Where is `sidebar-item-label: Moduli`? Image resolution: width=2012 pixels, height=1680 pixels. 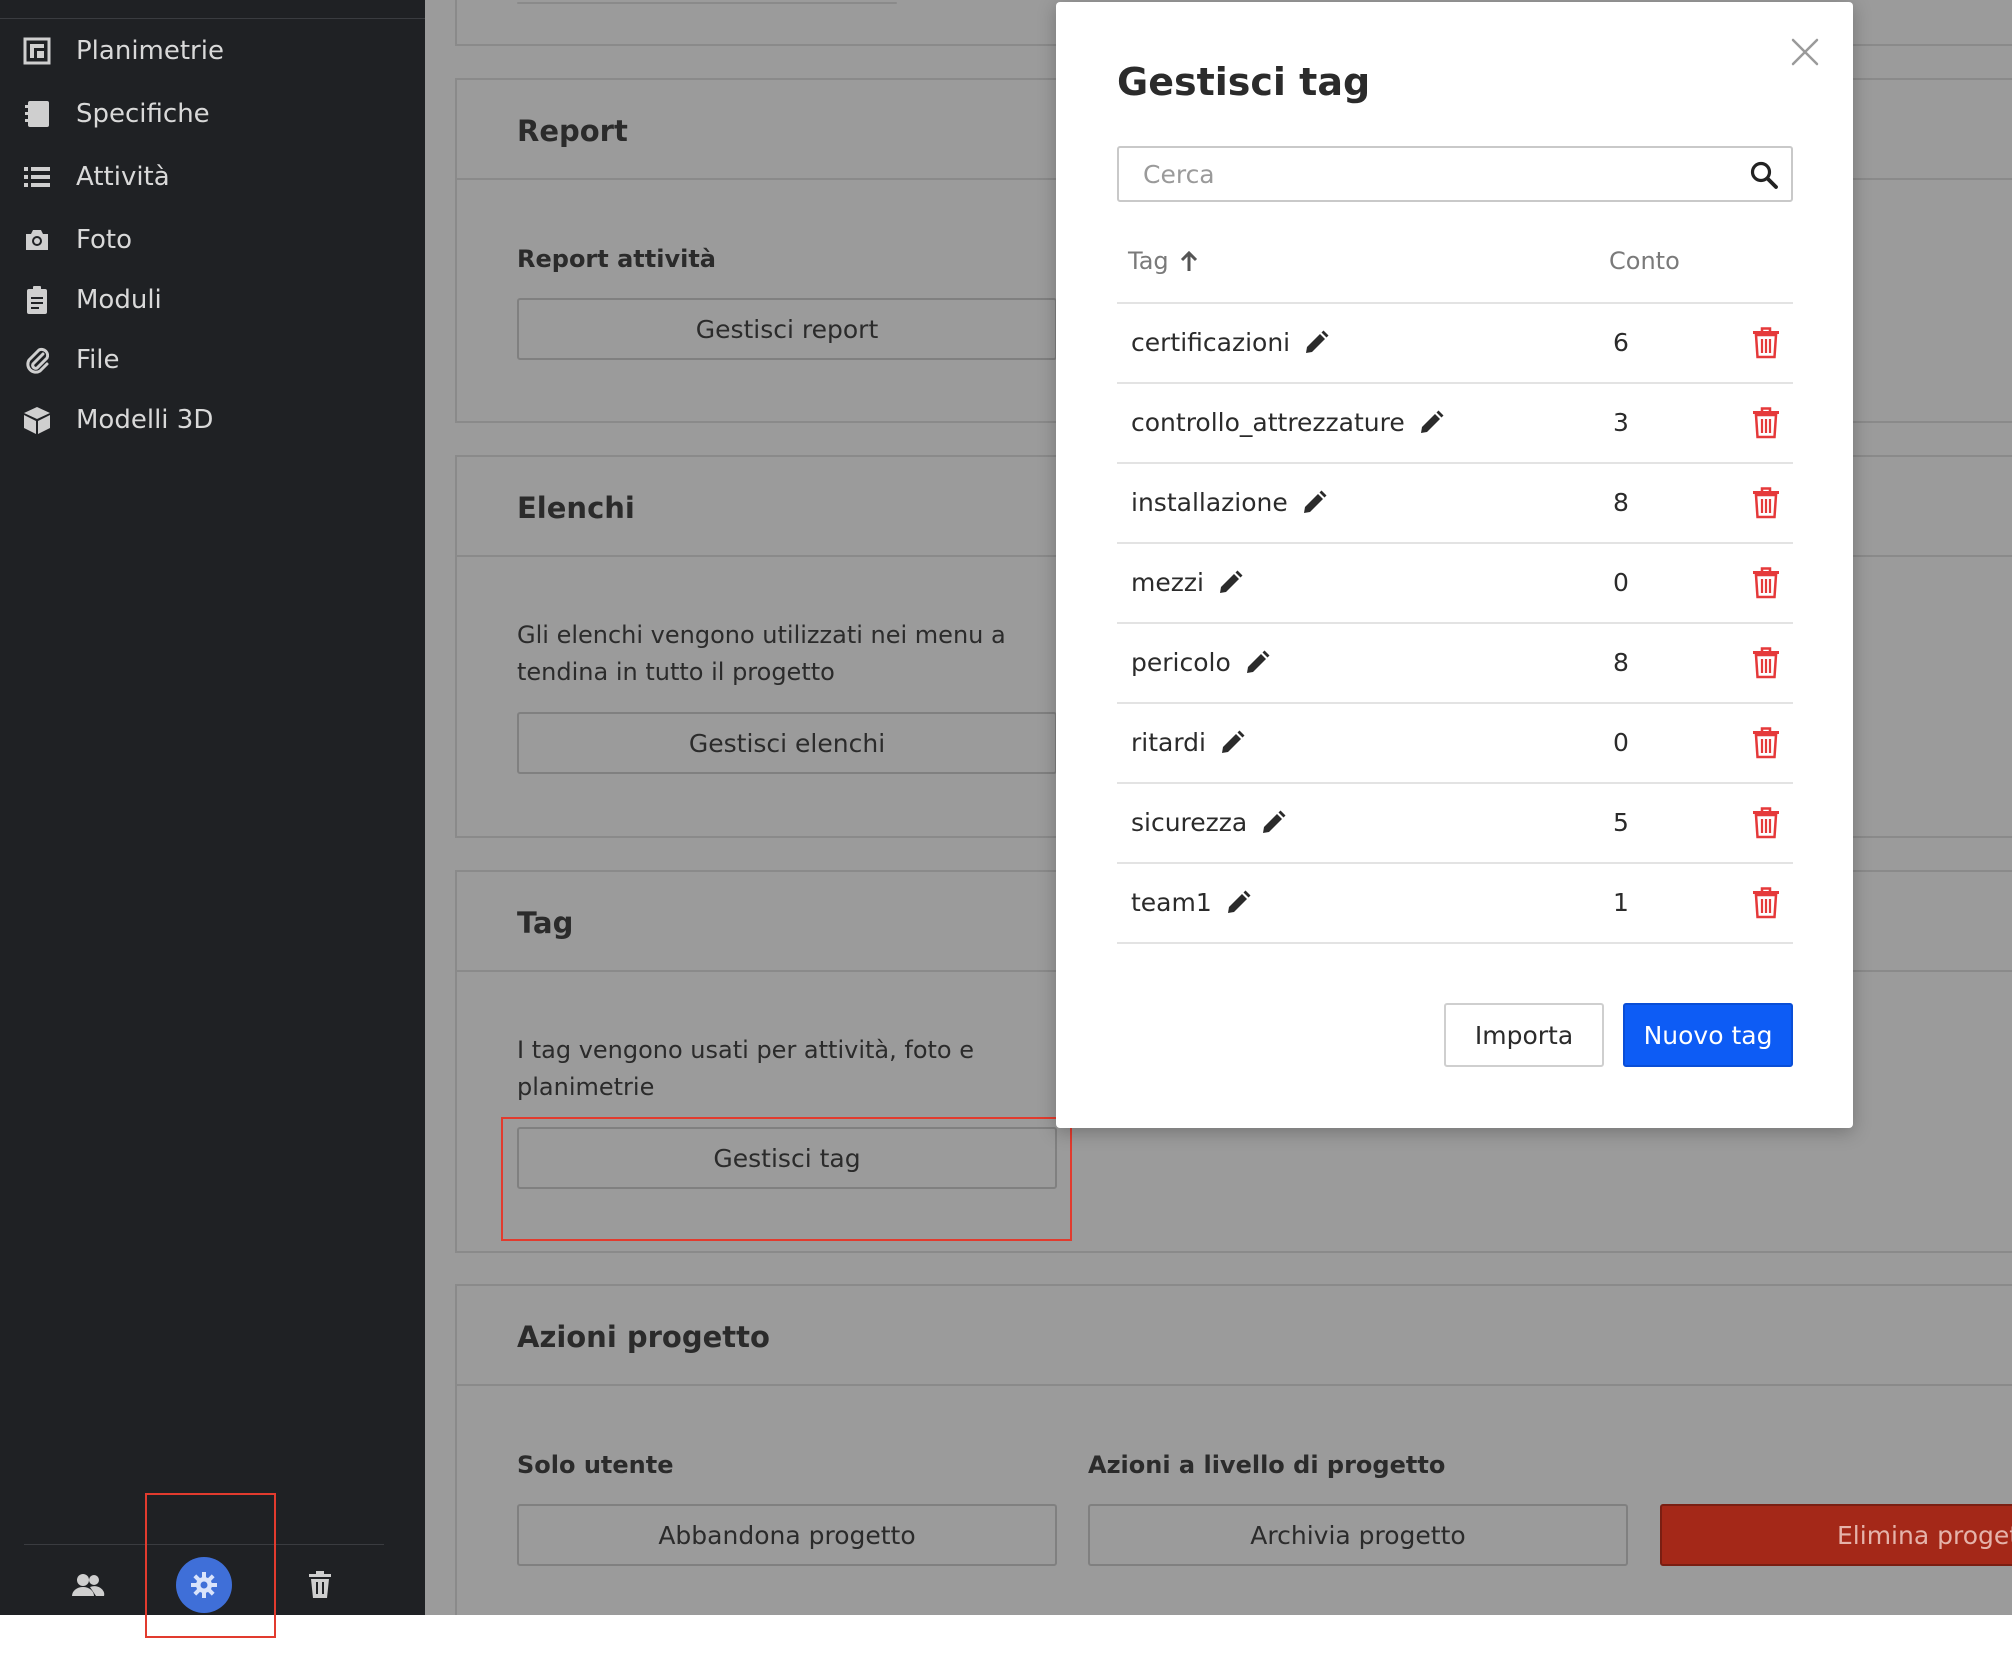 sidebar-item-label: Moduli is located at coordinates (119, 300).